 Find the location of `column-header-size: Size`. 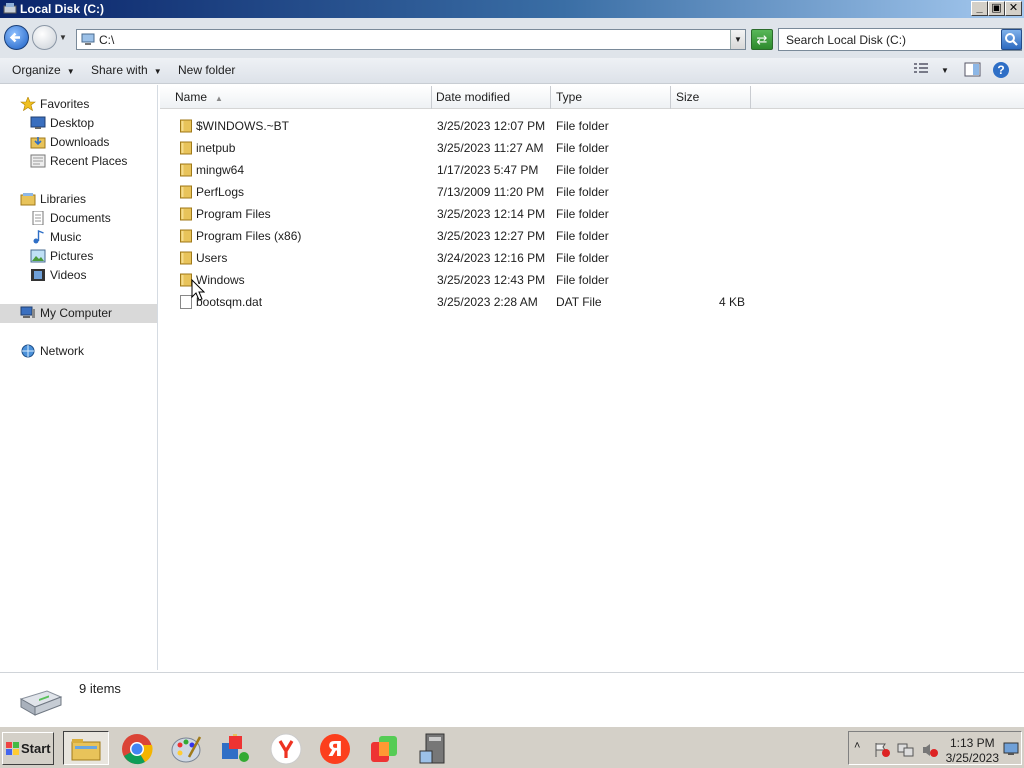

column-header-size: Size is located at coordinates (711, 97).